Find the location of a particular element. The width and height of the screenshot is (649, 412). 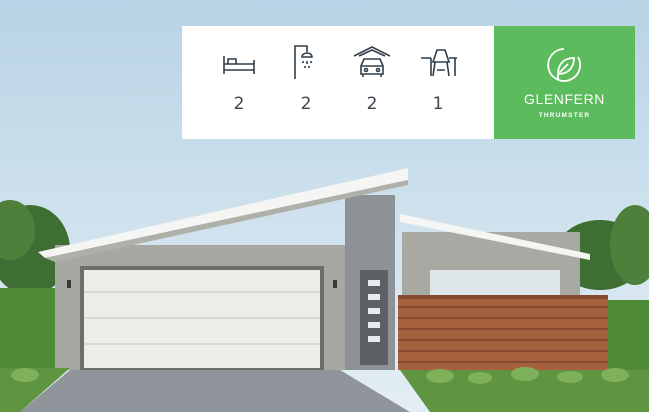

living-count: 1 is located at coordinates (438, 104).